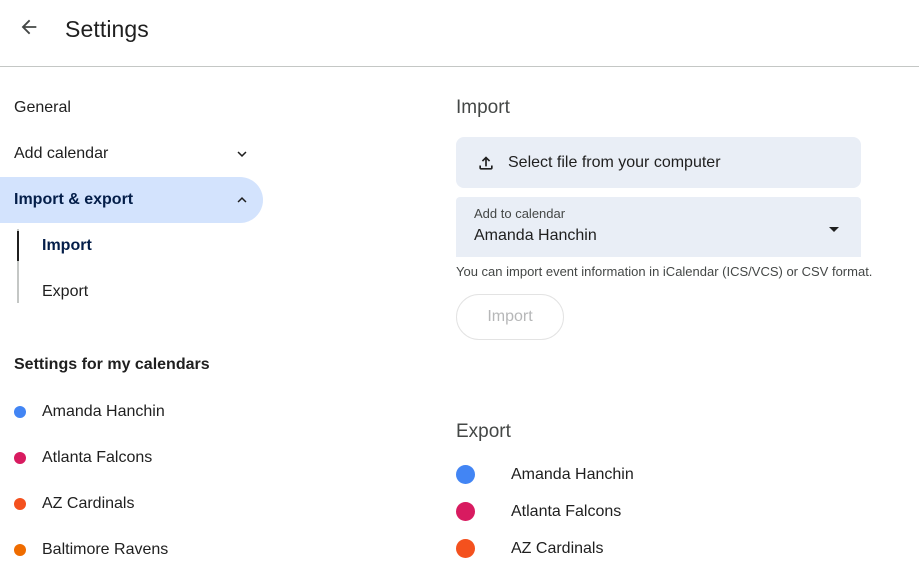 The image size is (919, 573). Describe the element at coordinates (535, 235) in the screenshot. I see `add-to-calendar-value: Amanda Hanchin` at that location.